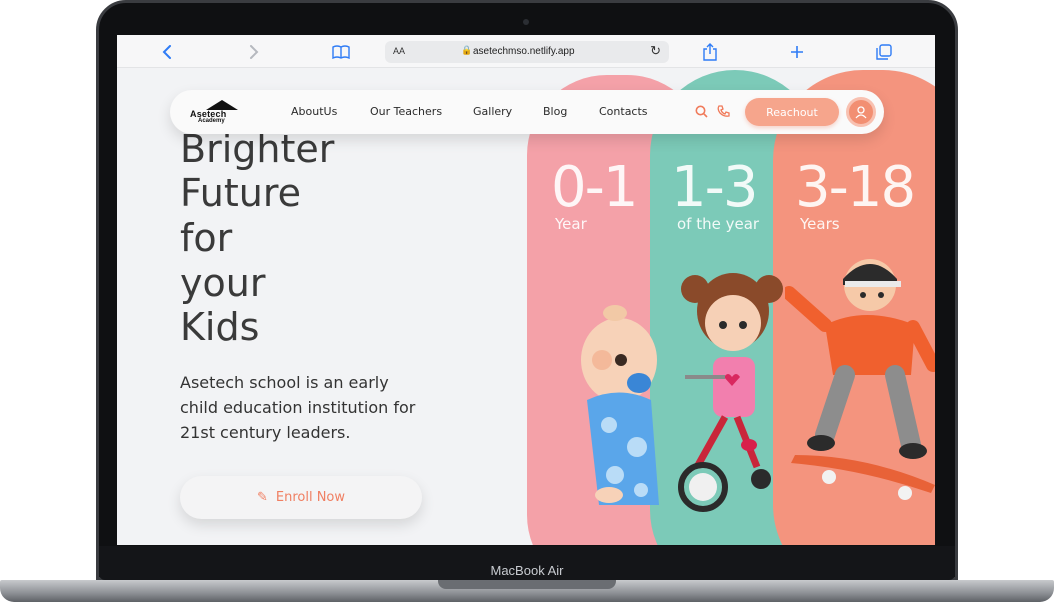 The height and width of the screenshot is (606, 1054). Describe the element at coordinates (314, 111) in the screenshot. I see `nav-link-about: AboutUs` at that location.